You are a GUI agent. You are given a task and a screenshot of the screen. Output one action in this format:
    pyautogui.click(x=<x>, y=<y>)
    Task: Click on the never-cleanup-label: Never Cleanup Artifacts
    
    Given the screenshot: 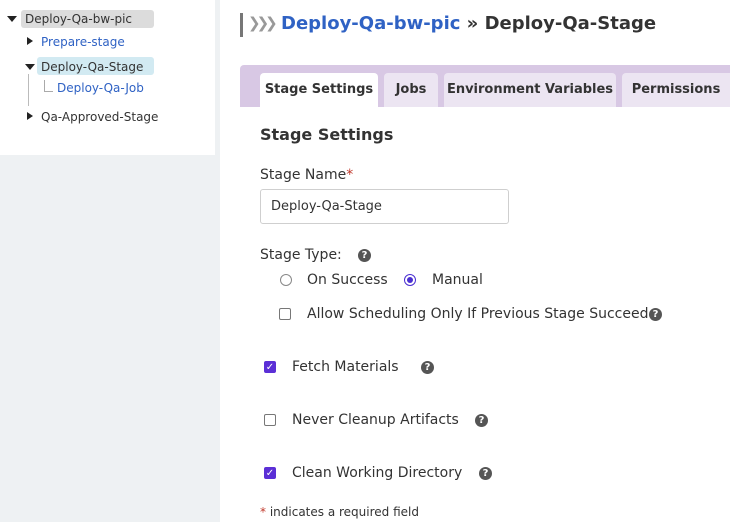 What is the action you would take?
    pyautogui.click(x=375, y=420)
    